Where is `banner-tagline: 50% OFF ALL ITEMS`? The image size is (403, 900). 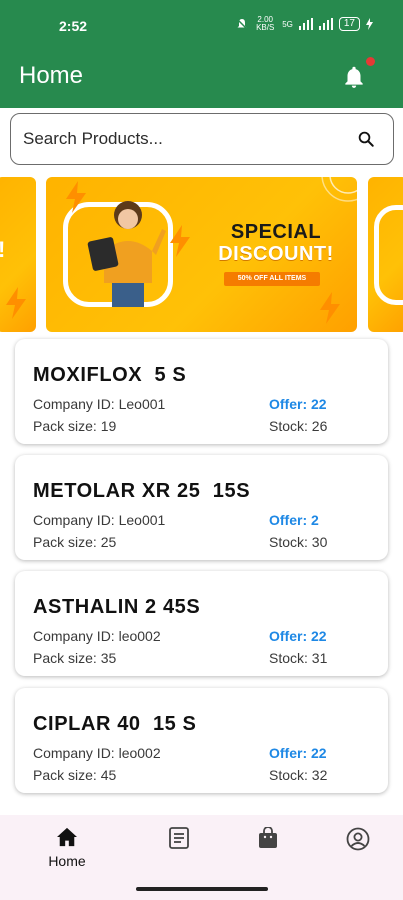
banner-tagline: 50% OFF ALL ITEMS is located at coordinates (272, 279).